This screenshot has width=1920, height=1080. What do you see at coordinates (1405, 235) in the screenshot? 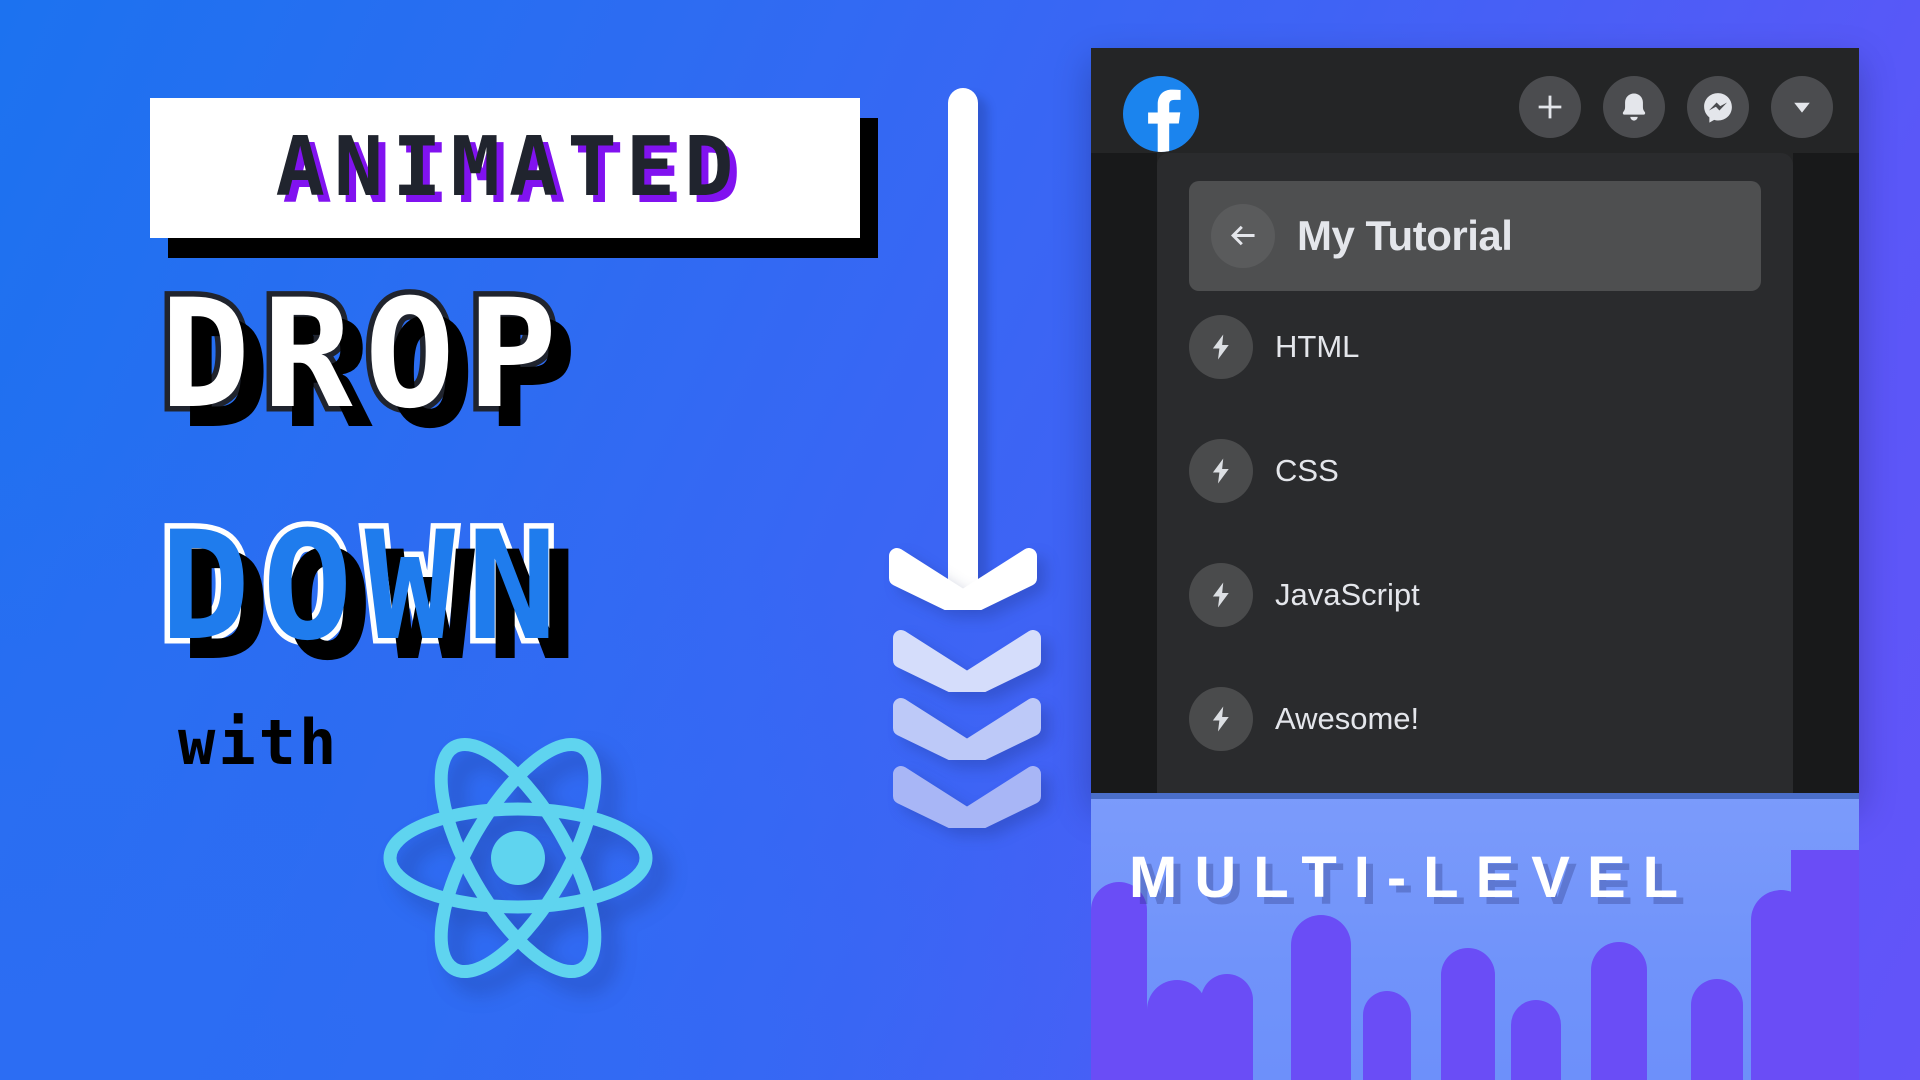
I see `dropdown-header-title: My Tutorial` at bounding box center [1405, 235].